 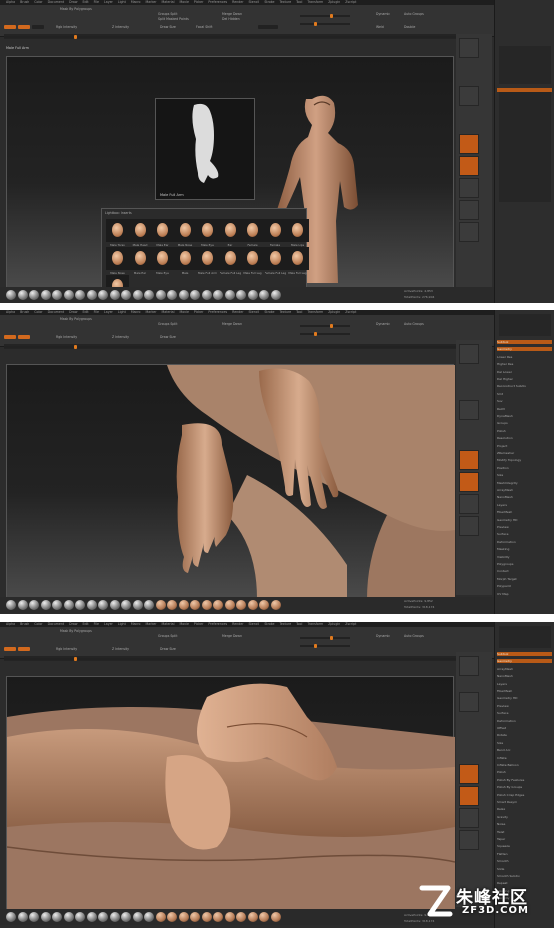 I want to click on tool-menu-item: Slide, so click(x=524, y=869).